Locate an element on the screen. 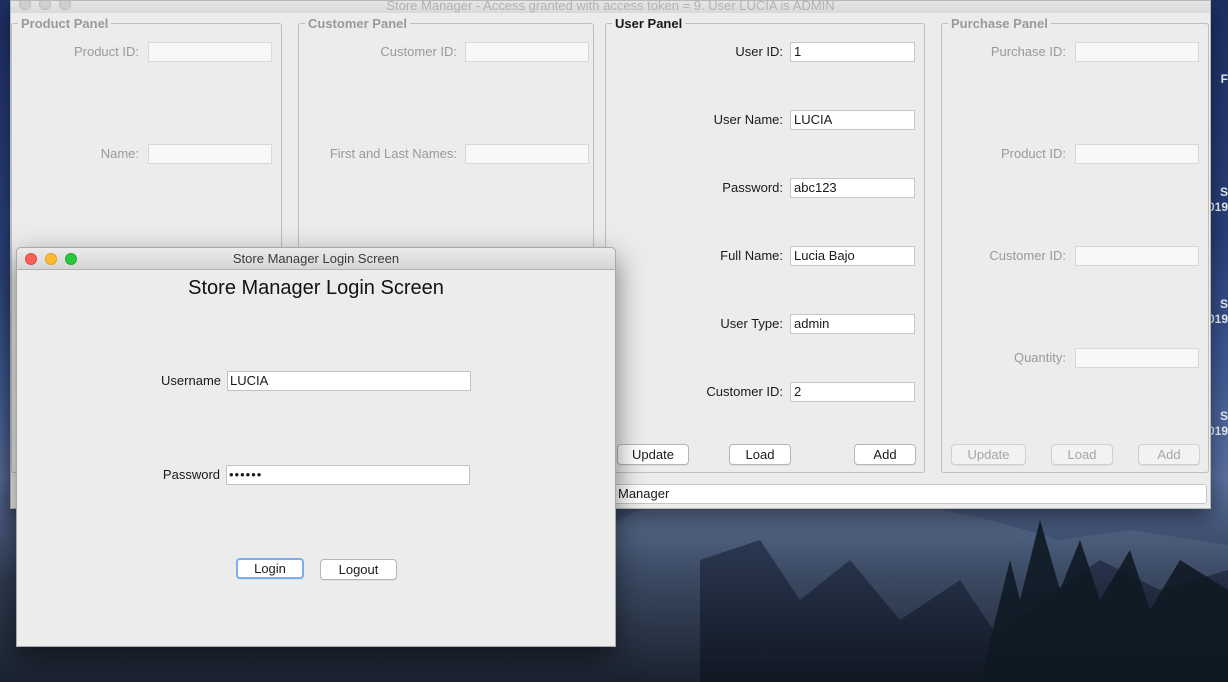 This screenshot has height=682, width=1228. purchase-id-row: Purchase ID: is located at coordinates (1075, 52).